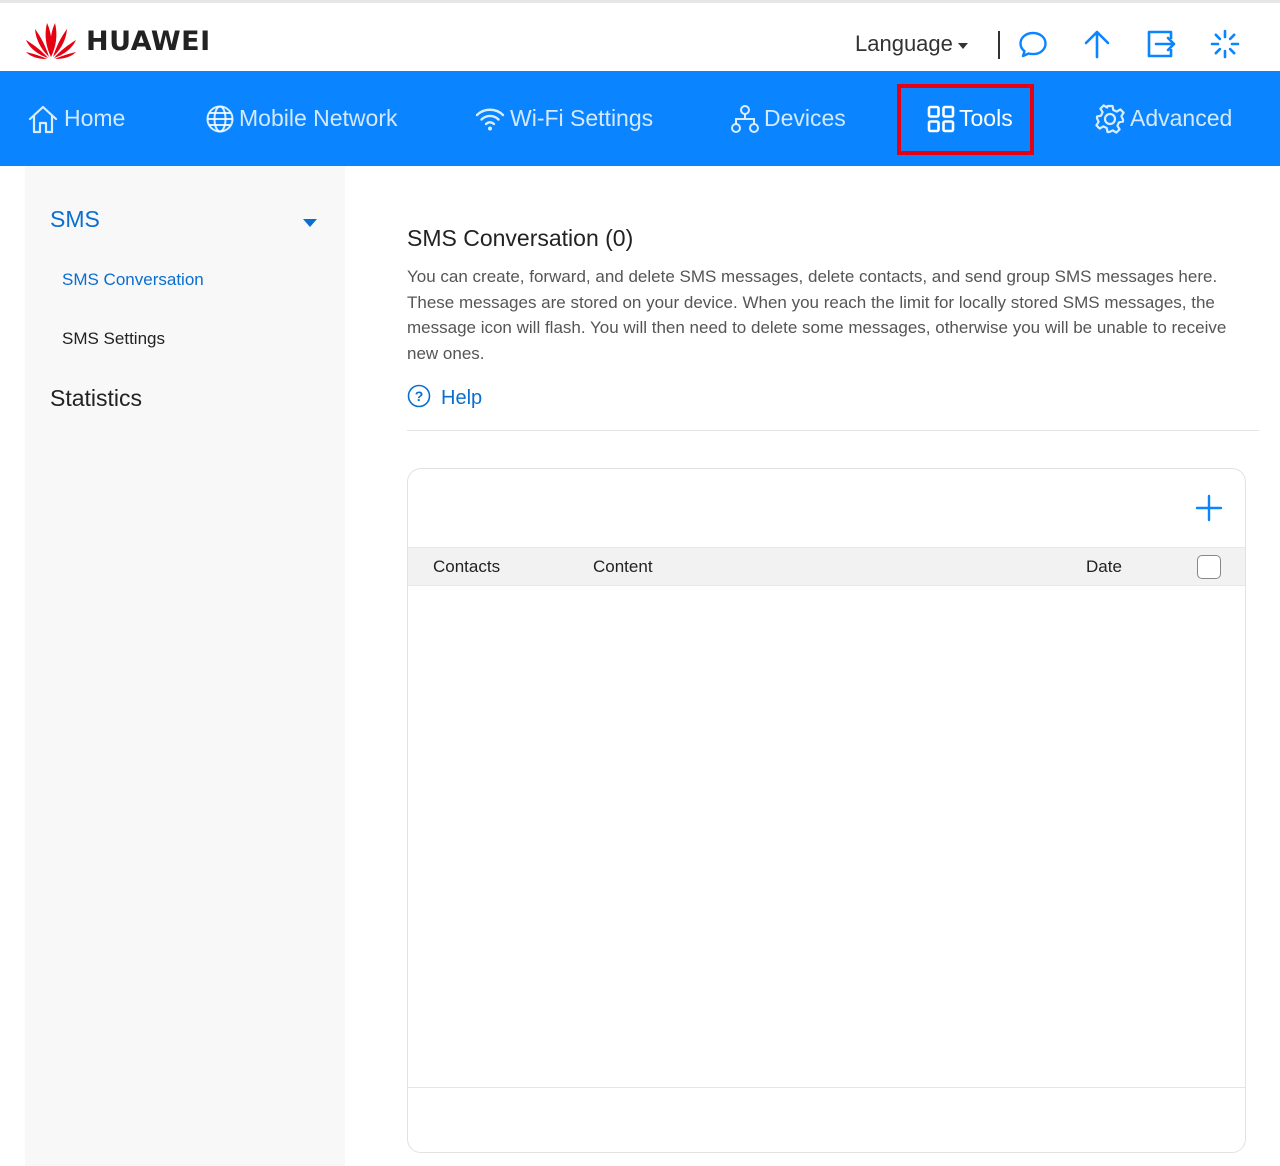 This screenshot has width=1280, height=1166. I want to click on nav-item-wifi-settings: Wi-Fi Settings, so click(563, 118).